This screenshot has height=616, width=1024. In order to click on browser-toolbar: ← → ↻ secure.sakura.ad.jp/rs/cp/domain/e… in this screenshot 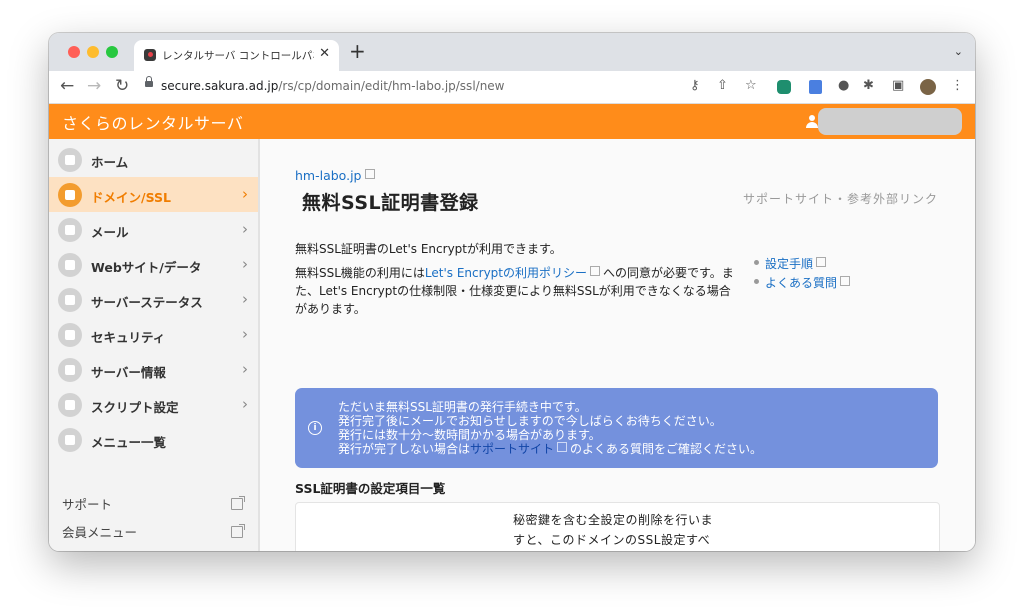, I will do `click(512, 87)`.